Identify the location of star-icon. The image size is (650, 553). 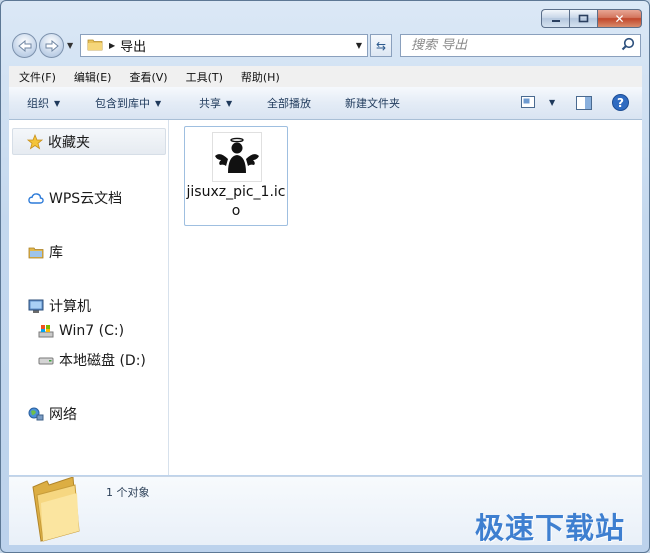
(35, 141).